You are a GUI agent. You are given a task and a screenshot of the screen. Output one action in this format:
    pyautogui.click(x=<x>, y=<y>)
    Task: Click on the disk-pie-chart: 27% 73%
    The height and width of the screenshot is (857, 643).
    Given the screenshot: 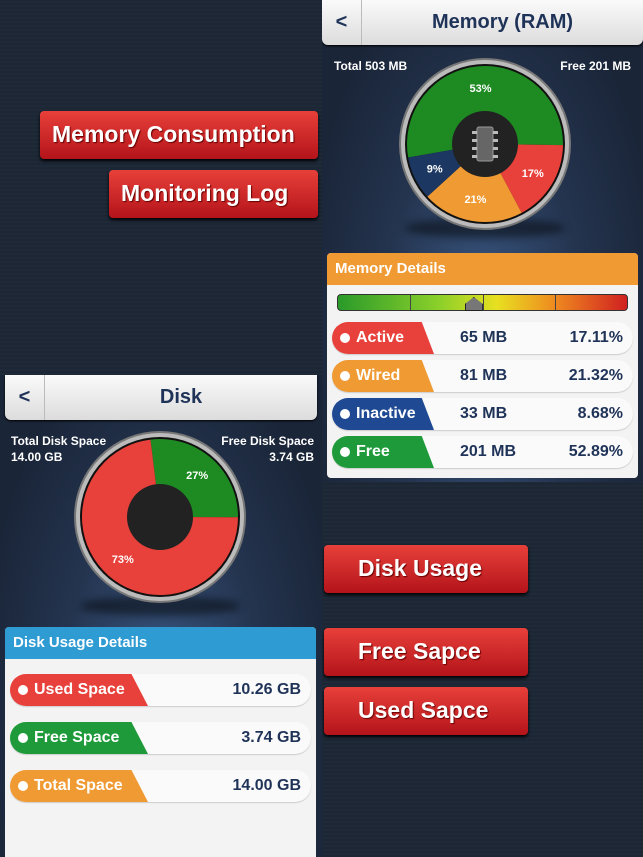 What is the action you would take?
    pyautogui.click(x=160, y=517)
    